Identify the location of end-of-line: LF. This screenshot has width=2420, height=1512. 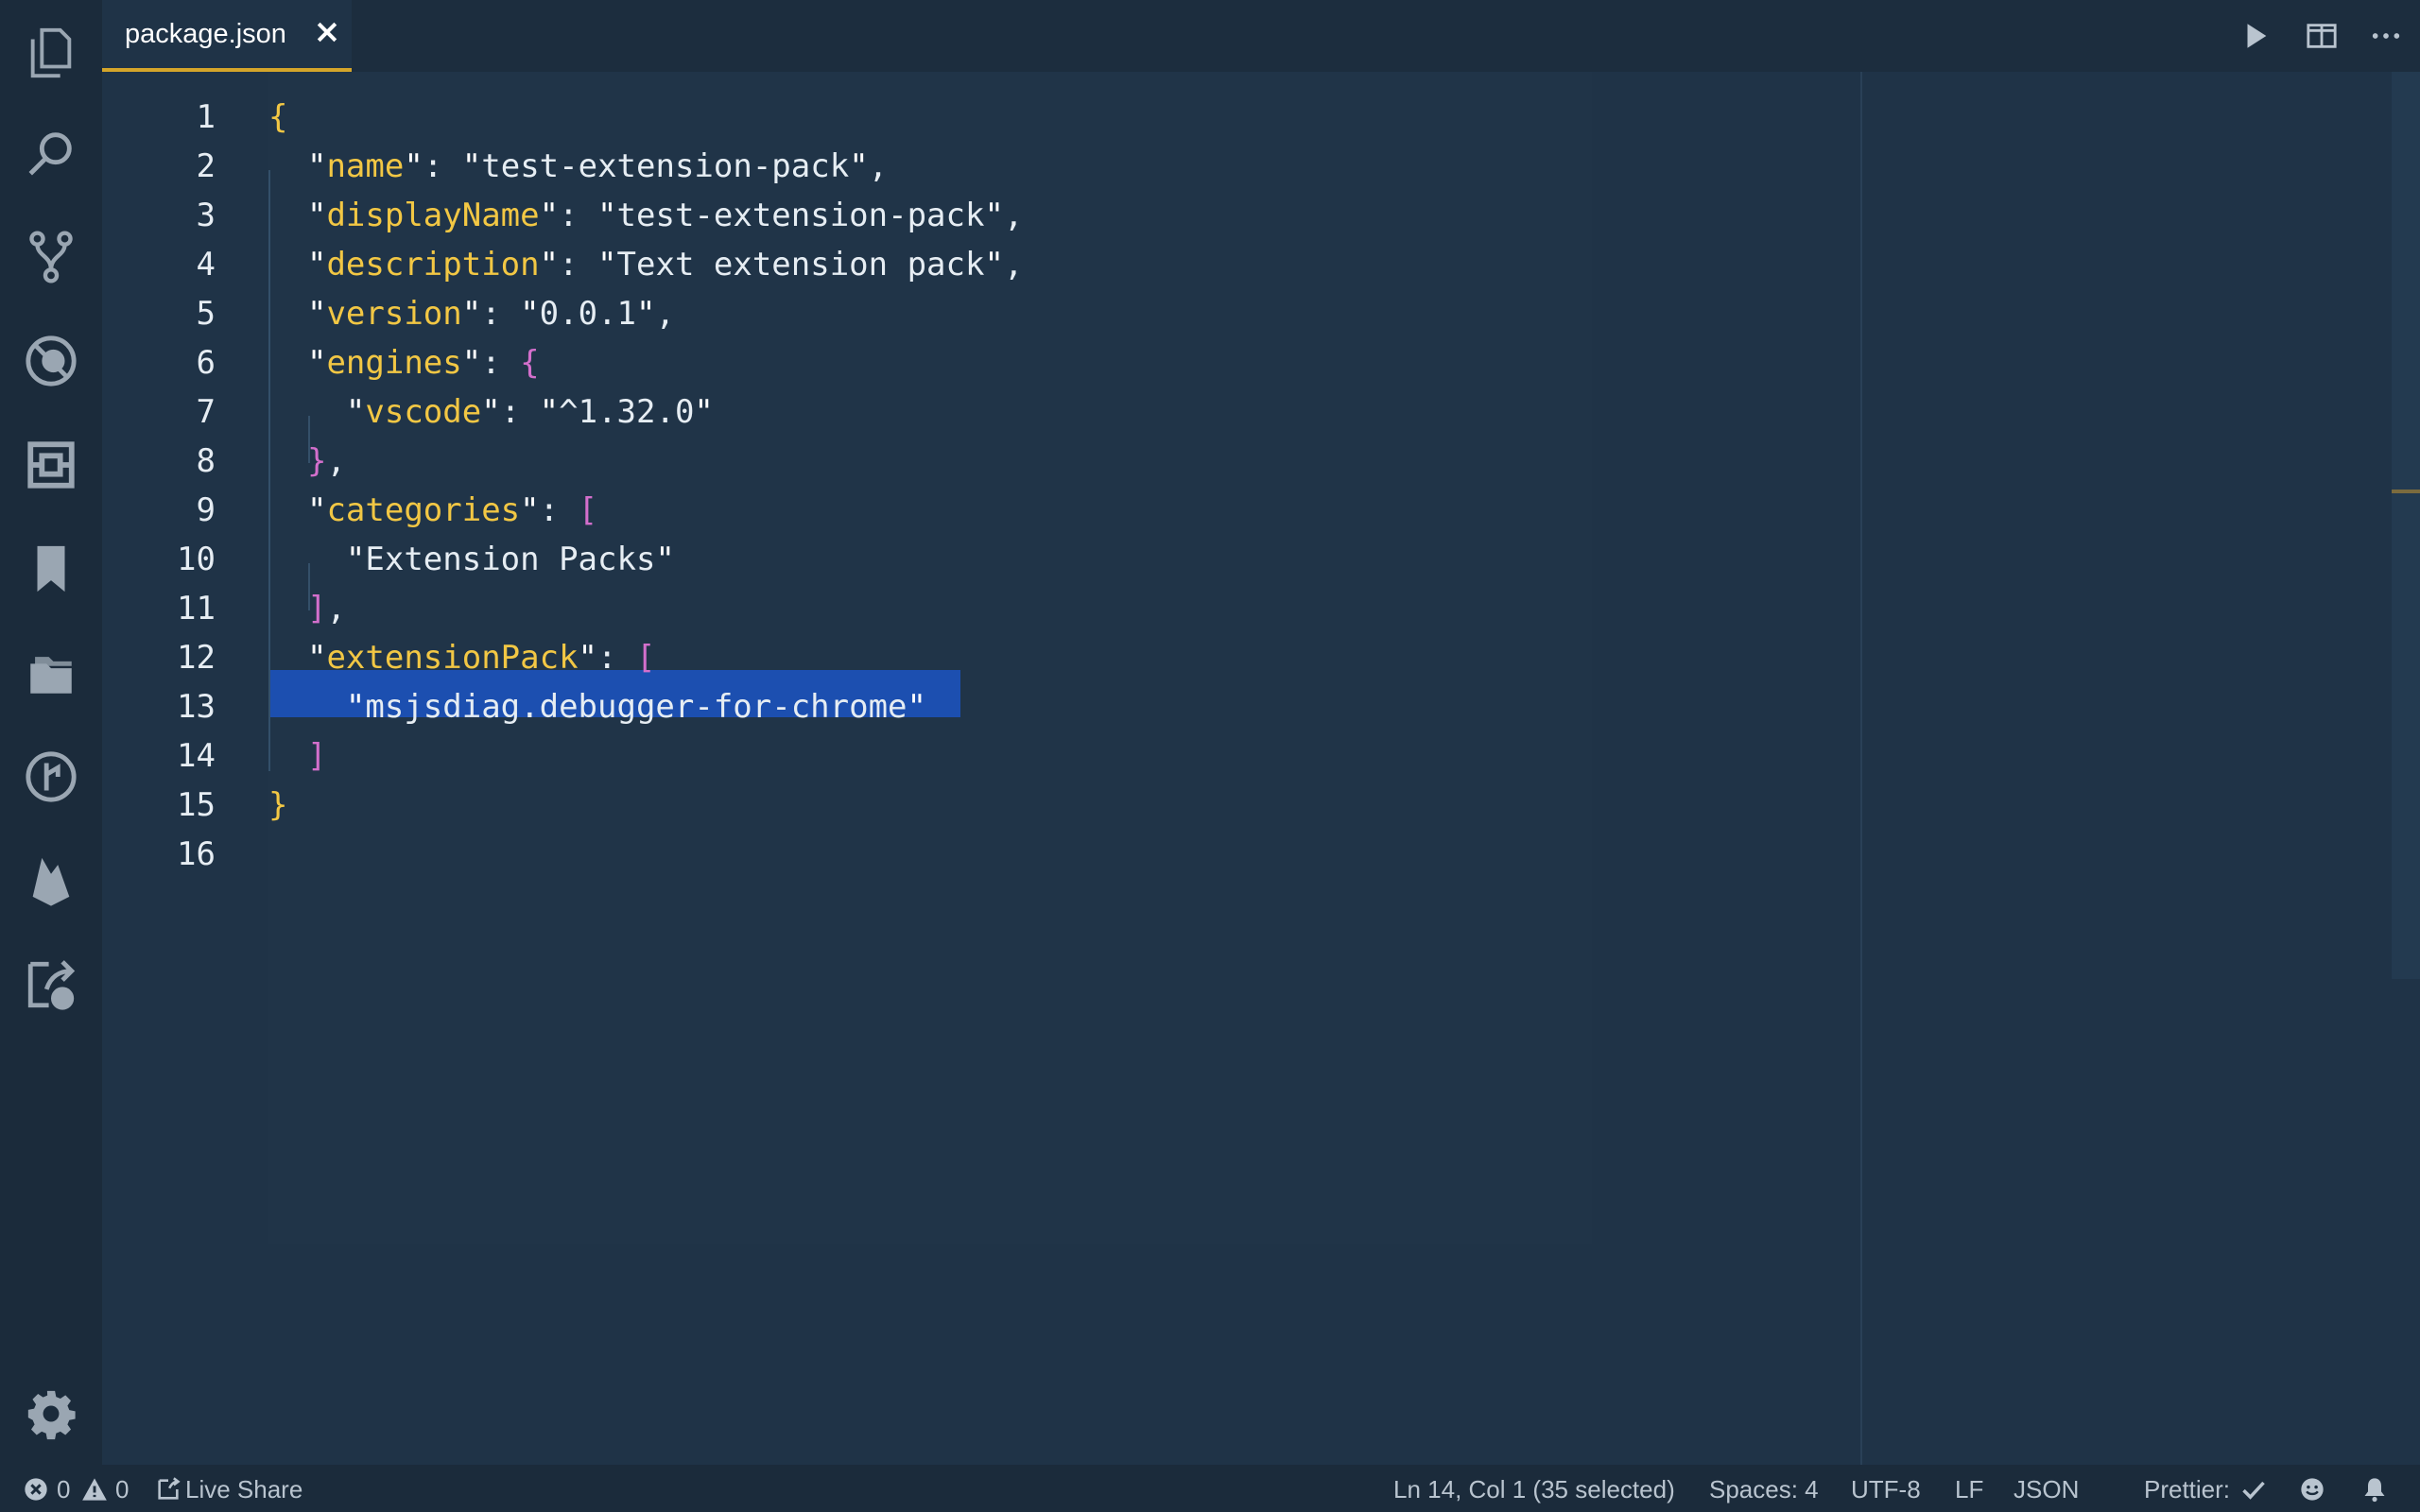
(1969, 1489).